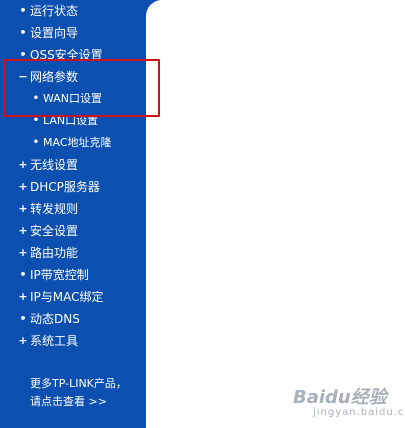  What do you see at coordinates (67, 297) in the screenshot?
I see `sidebar-item-label: IP与MAC绑定` at bounding box center [67, 297].